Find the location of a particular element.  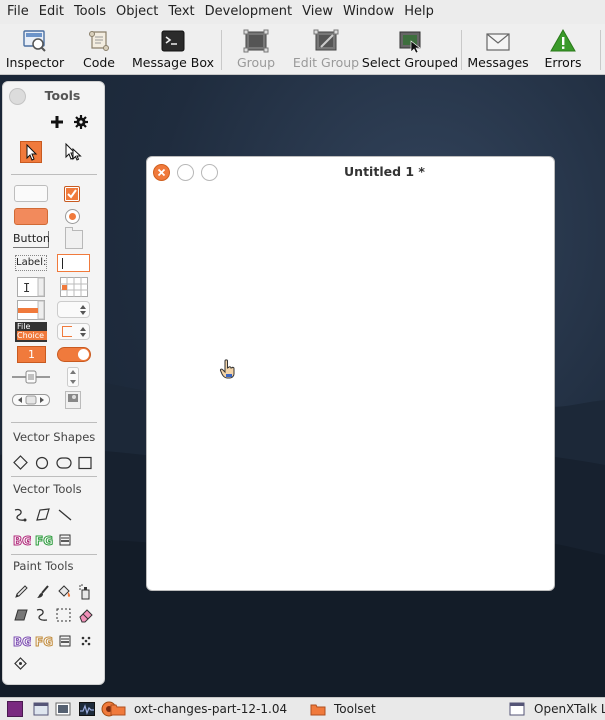

foreground-color-icon: FG is located at coordinates (44, 542).